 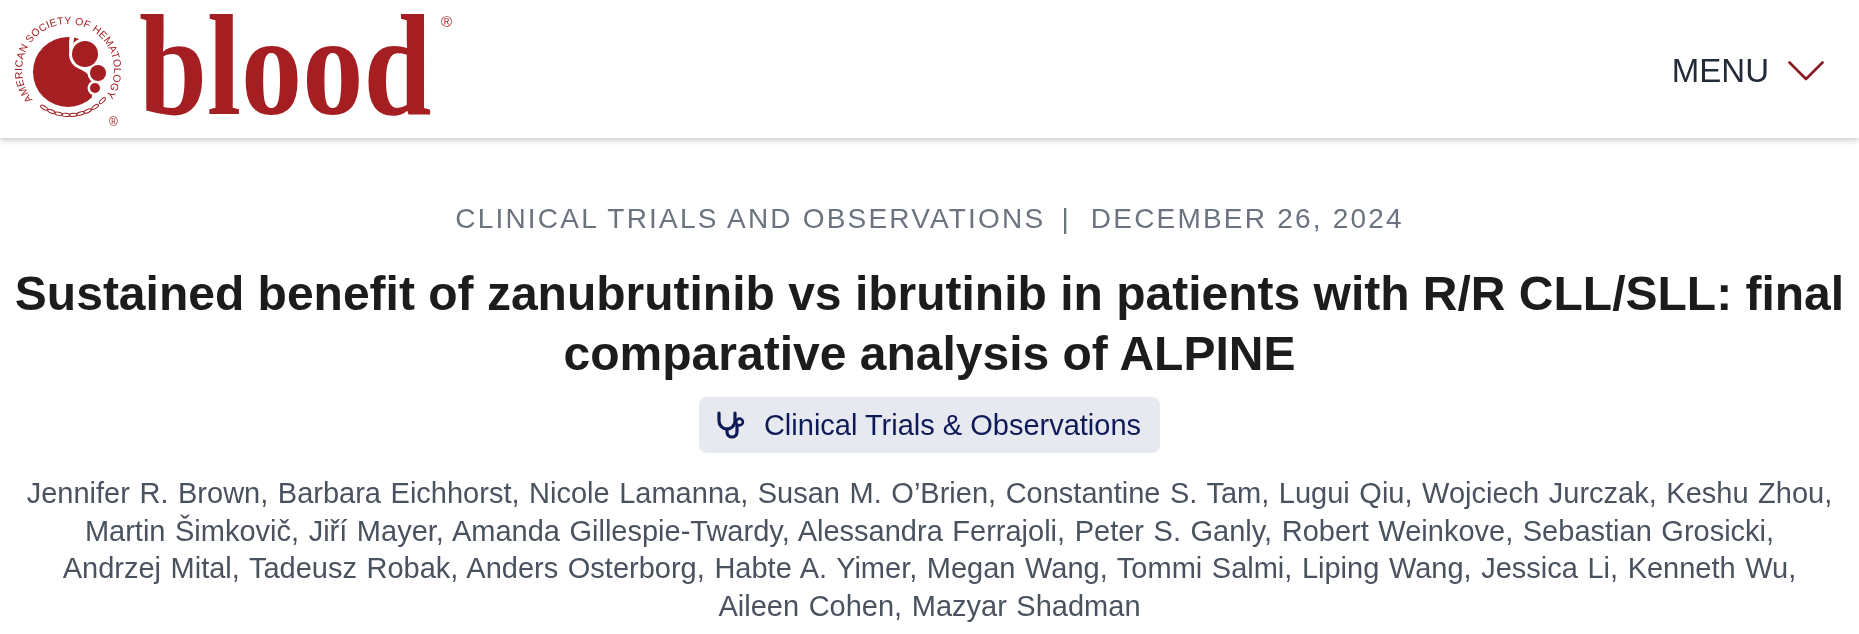 I want to click on author-link: Megan Wang,, so click(x=1017, y=568).